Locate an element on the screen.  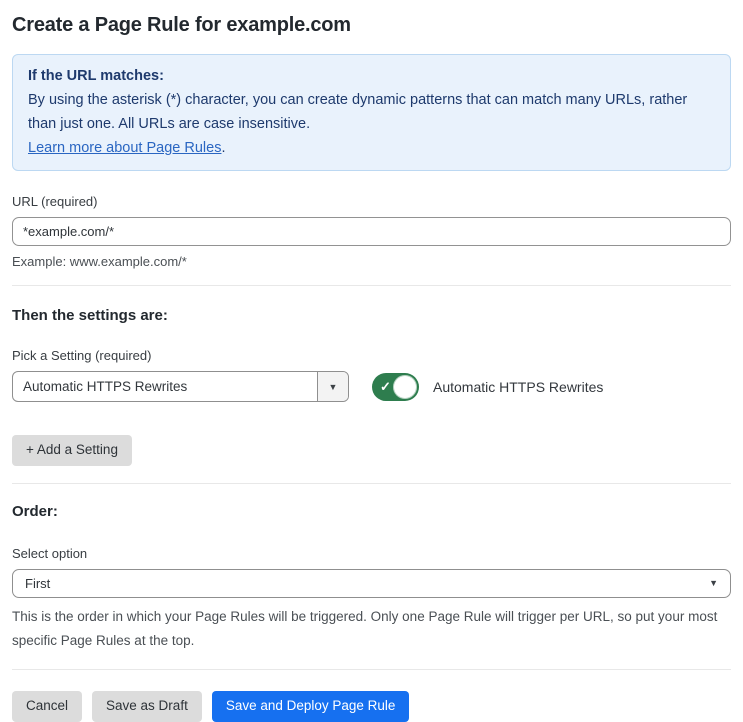
order-select-value: First is located at coordinates (38, 583).